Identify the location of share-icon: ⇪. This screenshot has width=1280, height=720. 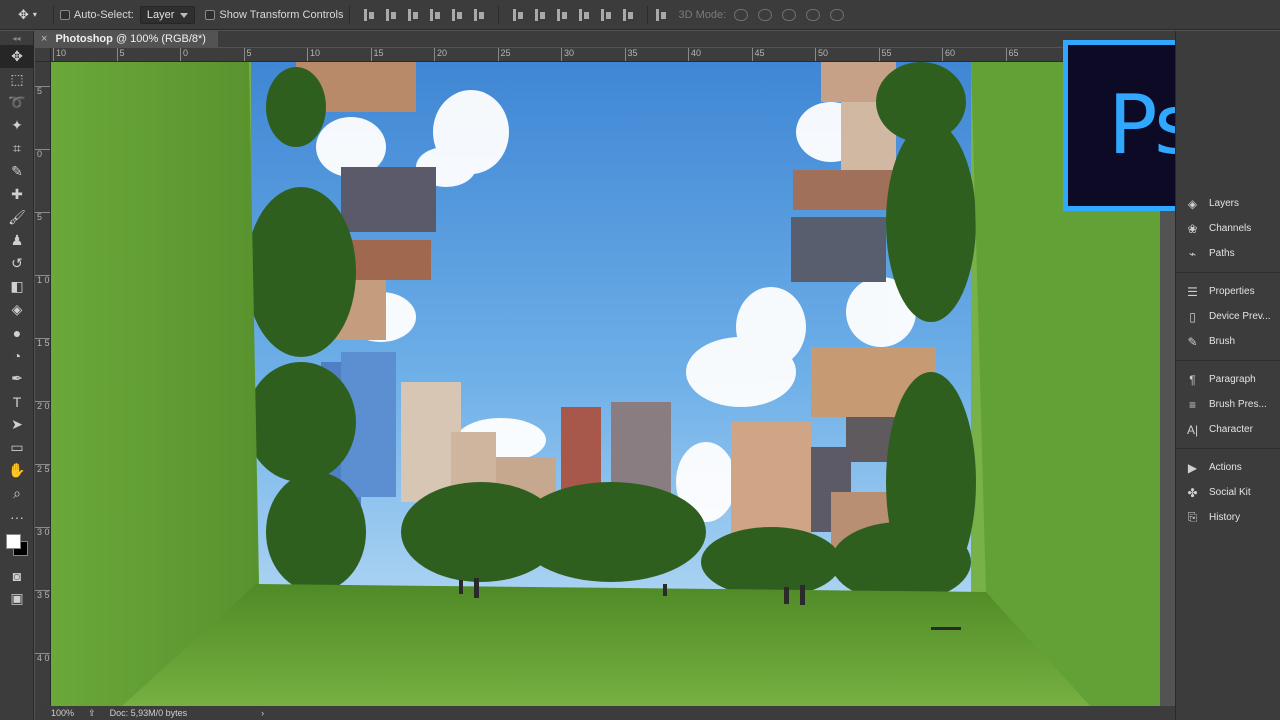
(92, 713).